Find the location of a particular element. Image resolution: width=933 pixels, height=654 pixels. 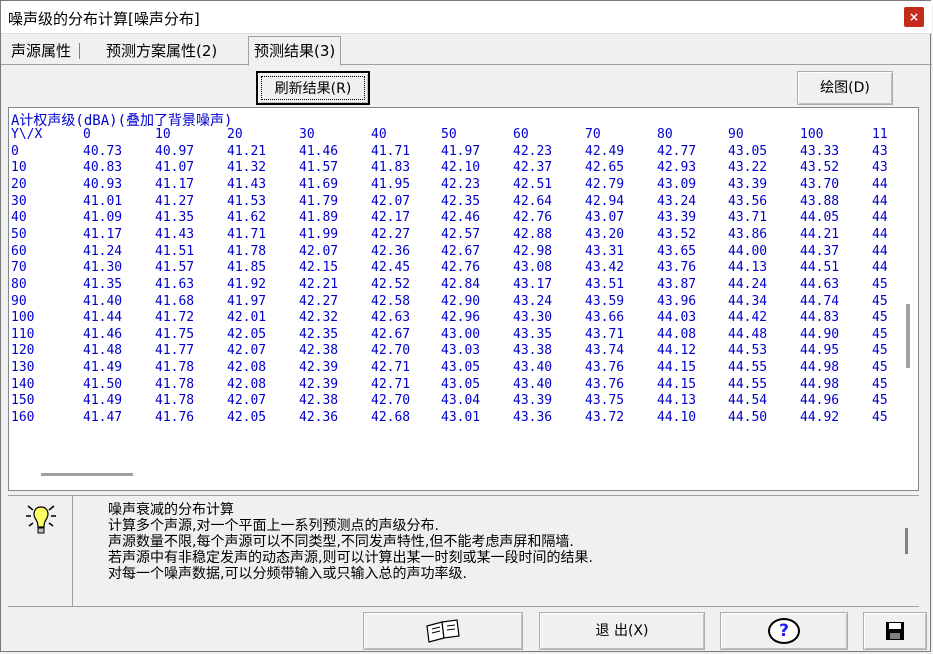

result-cell: 43.17 is located at coordinates (533, 284).